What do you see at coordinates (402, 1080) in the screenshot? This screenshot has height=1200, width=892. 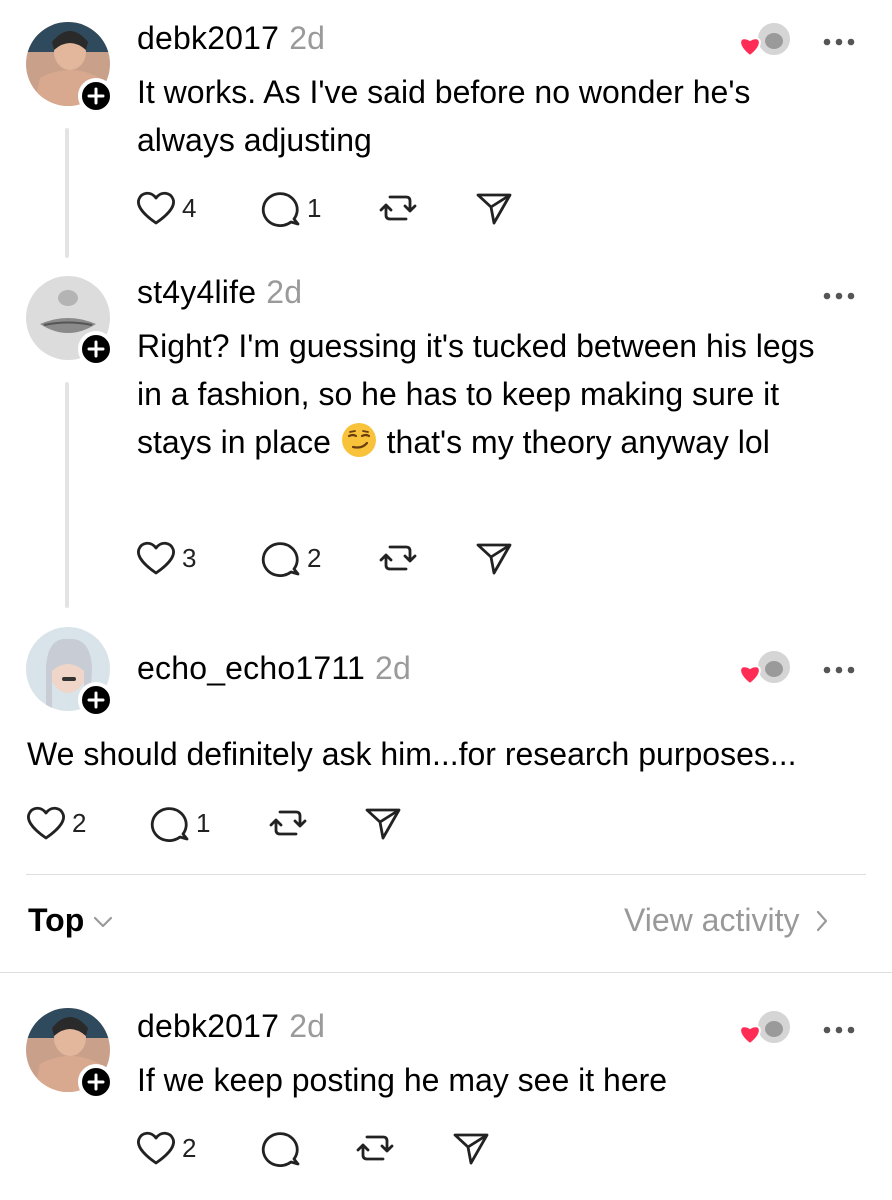 I see `comment-text: If we keep posting he may see it here` at bounding box center [402, 1080].